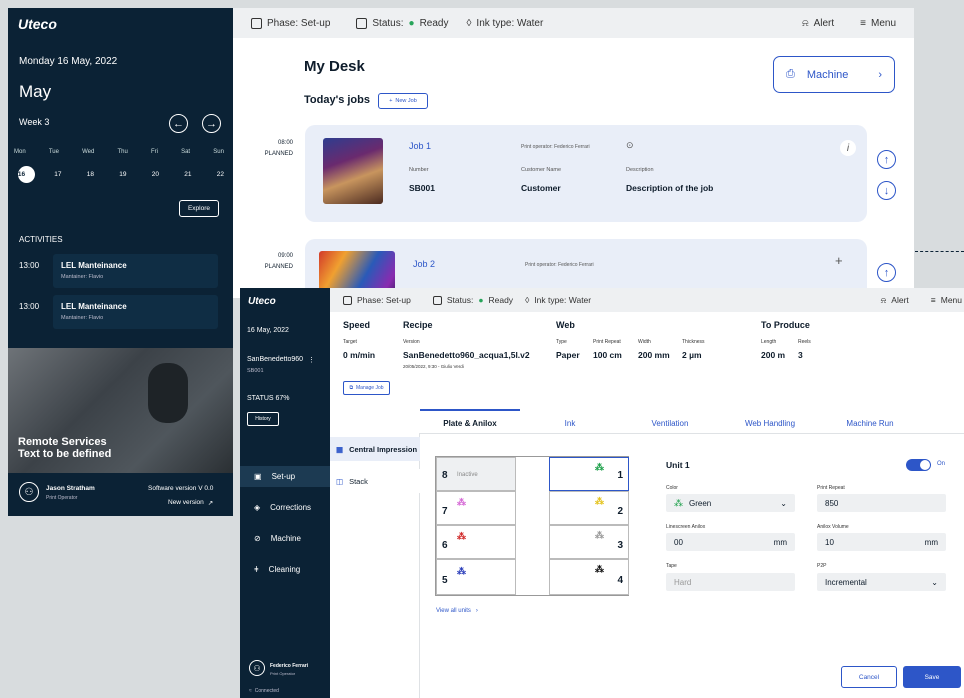 The image size is (964, 698). What do you see at coordinates (570, 423) in the screenshot?
I see `tab-ink: Ink` at bounding box center [570, 423].